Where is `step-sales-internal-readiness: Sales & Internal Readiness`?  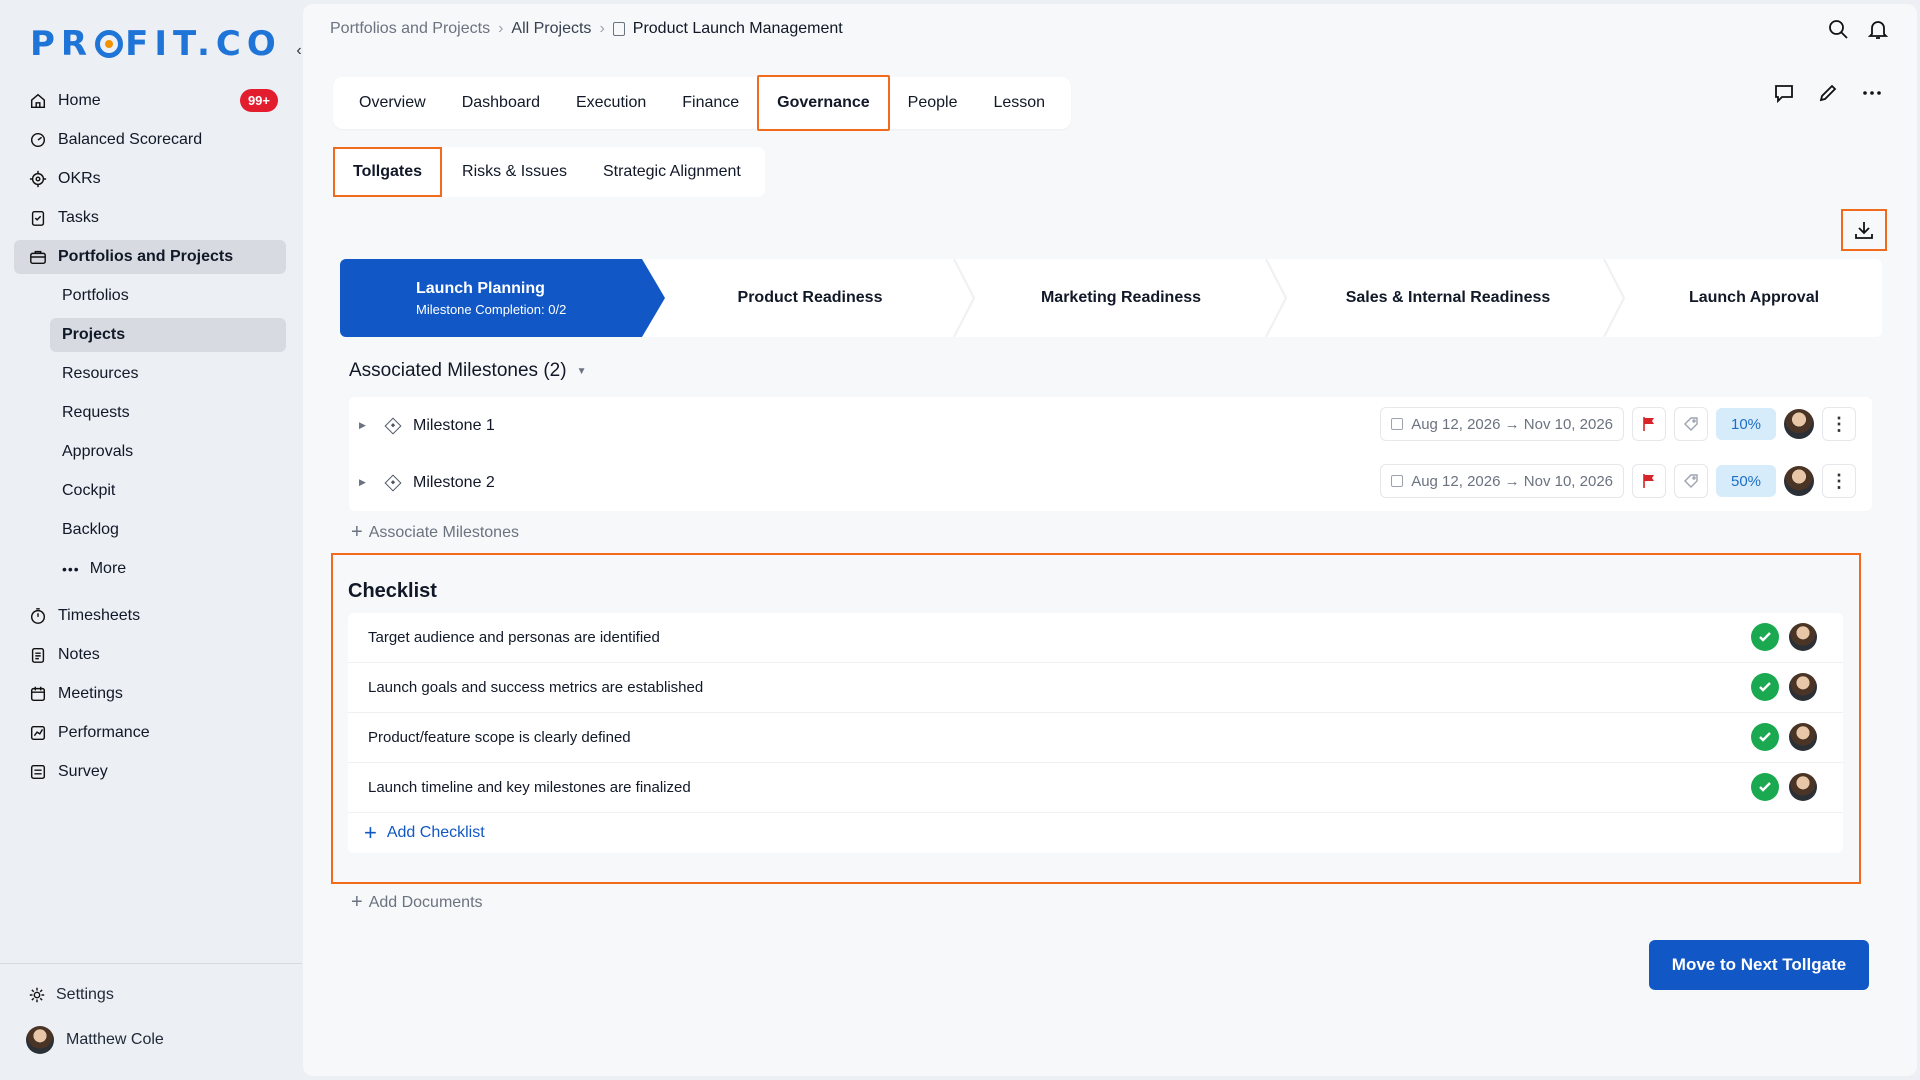 step-sales-internal-readiness: Sales & Internal Readiness is located at coordinates (1448, 298).